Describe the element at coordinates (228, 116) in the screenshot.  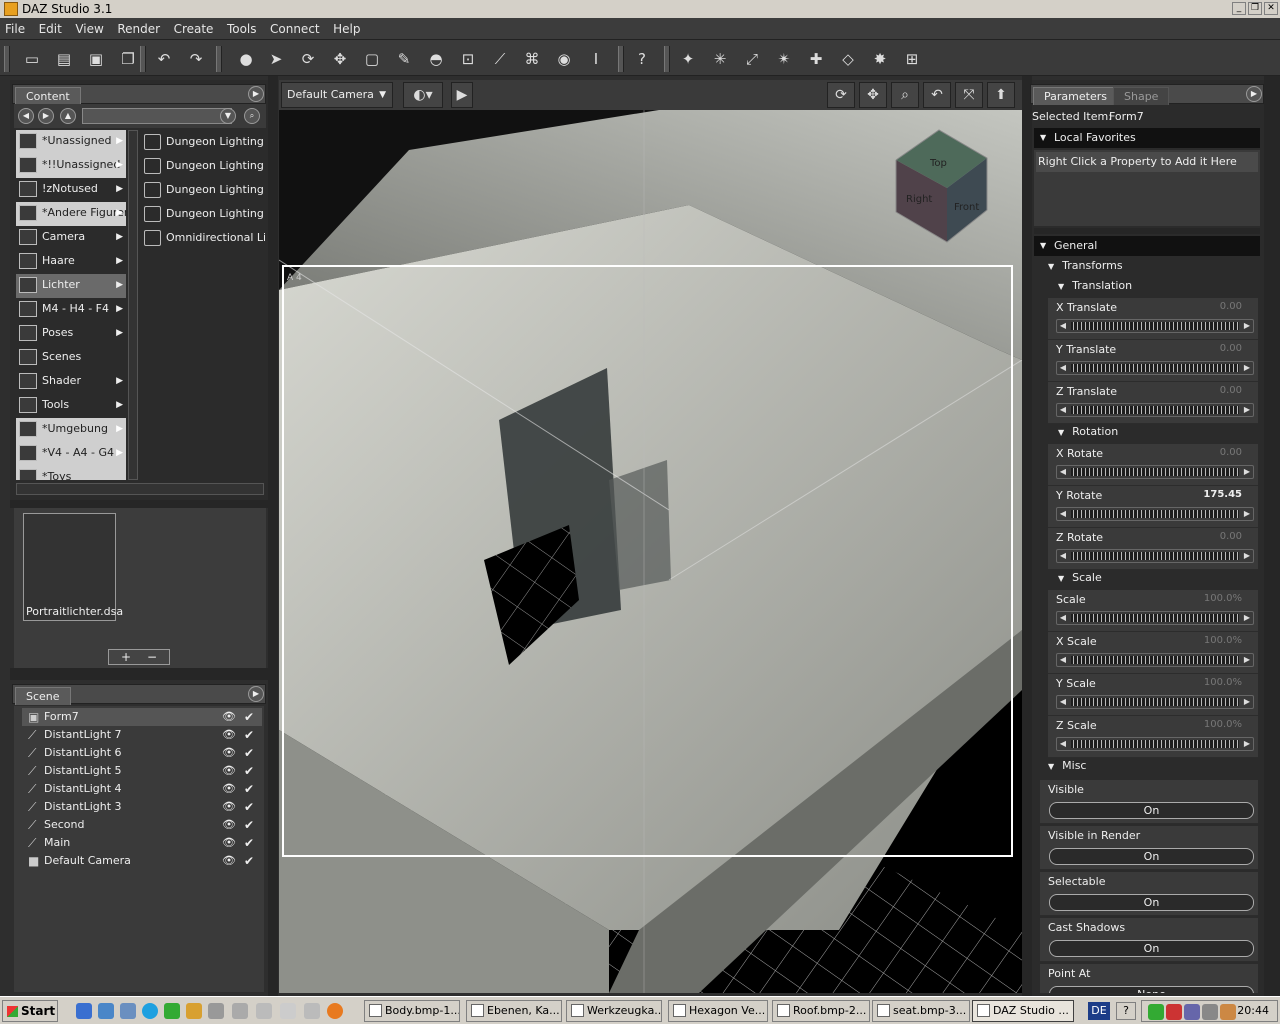
I see `path-dropdown-button: ▼` at that location.